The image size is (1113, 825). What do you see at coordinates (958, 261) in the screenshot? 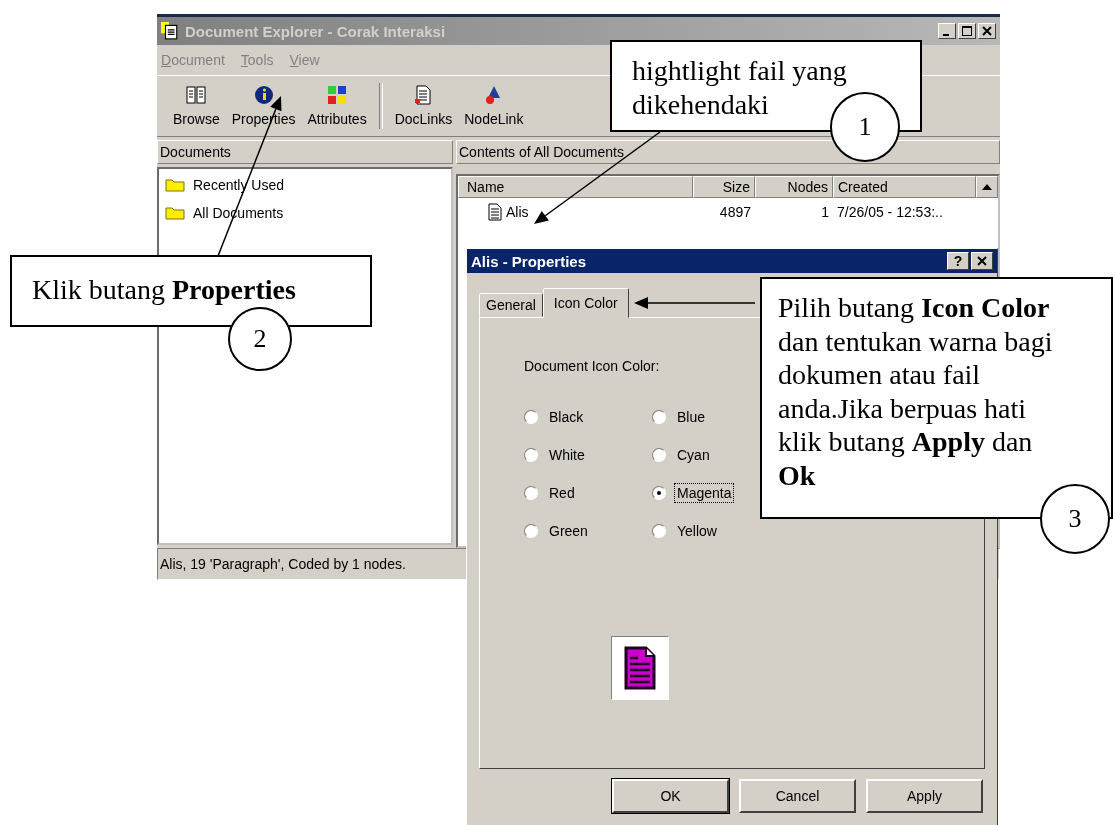
I see `help-button: ?` at bounding box center [958, 261].